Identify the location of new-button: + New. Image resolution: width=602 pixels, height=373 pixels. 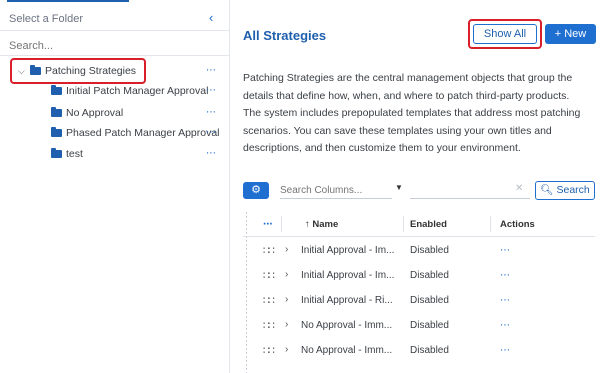
(570, 34).